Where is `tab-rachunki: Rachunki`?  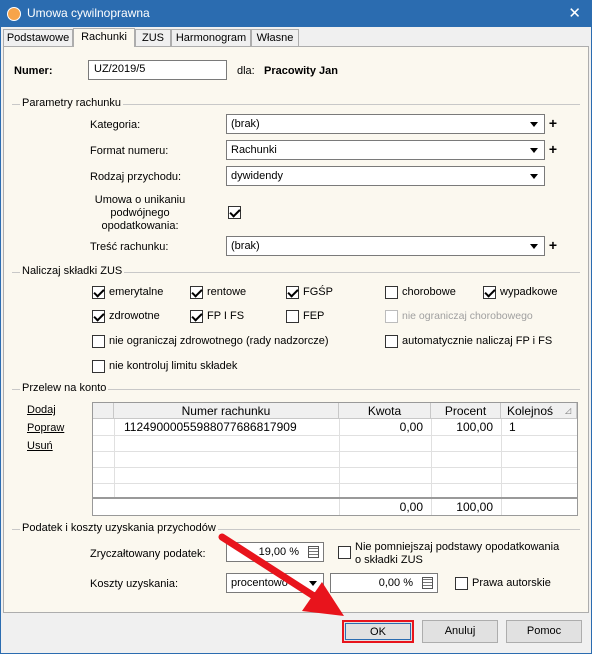 tab-rachunki: Rachunki is located at coordinates (104, 37).